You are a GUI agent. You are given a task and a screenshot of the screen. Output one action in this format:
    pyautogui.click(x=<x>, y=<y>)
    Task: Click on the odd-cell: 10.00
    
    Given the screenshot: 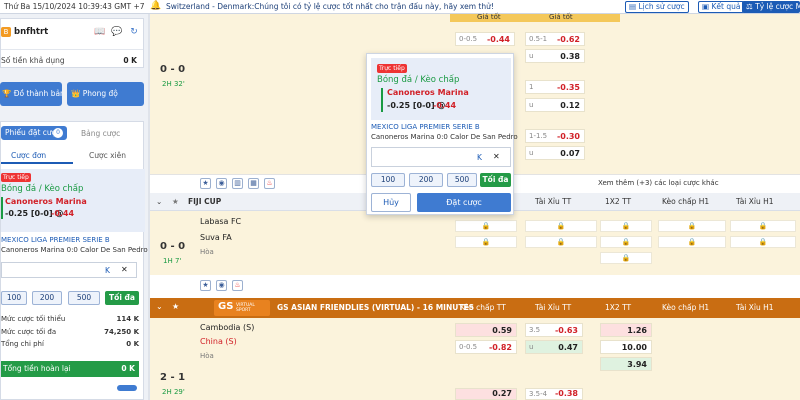 What is the action you would take?
    pyautogui.click(x=626, y=347)
    